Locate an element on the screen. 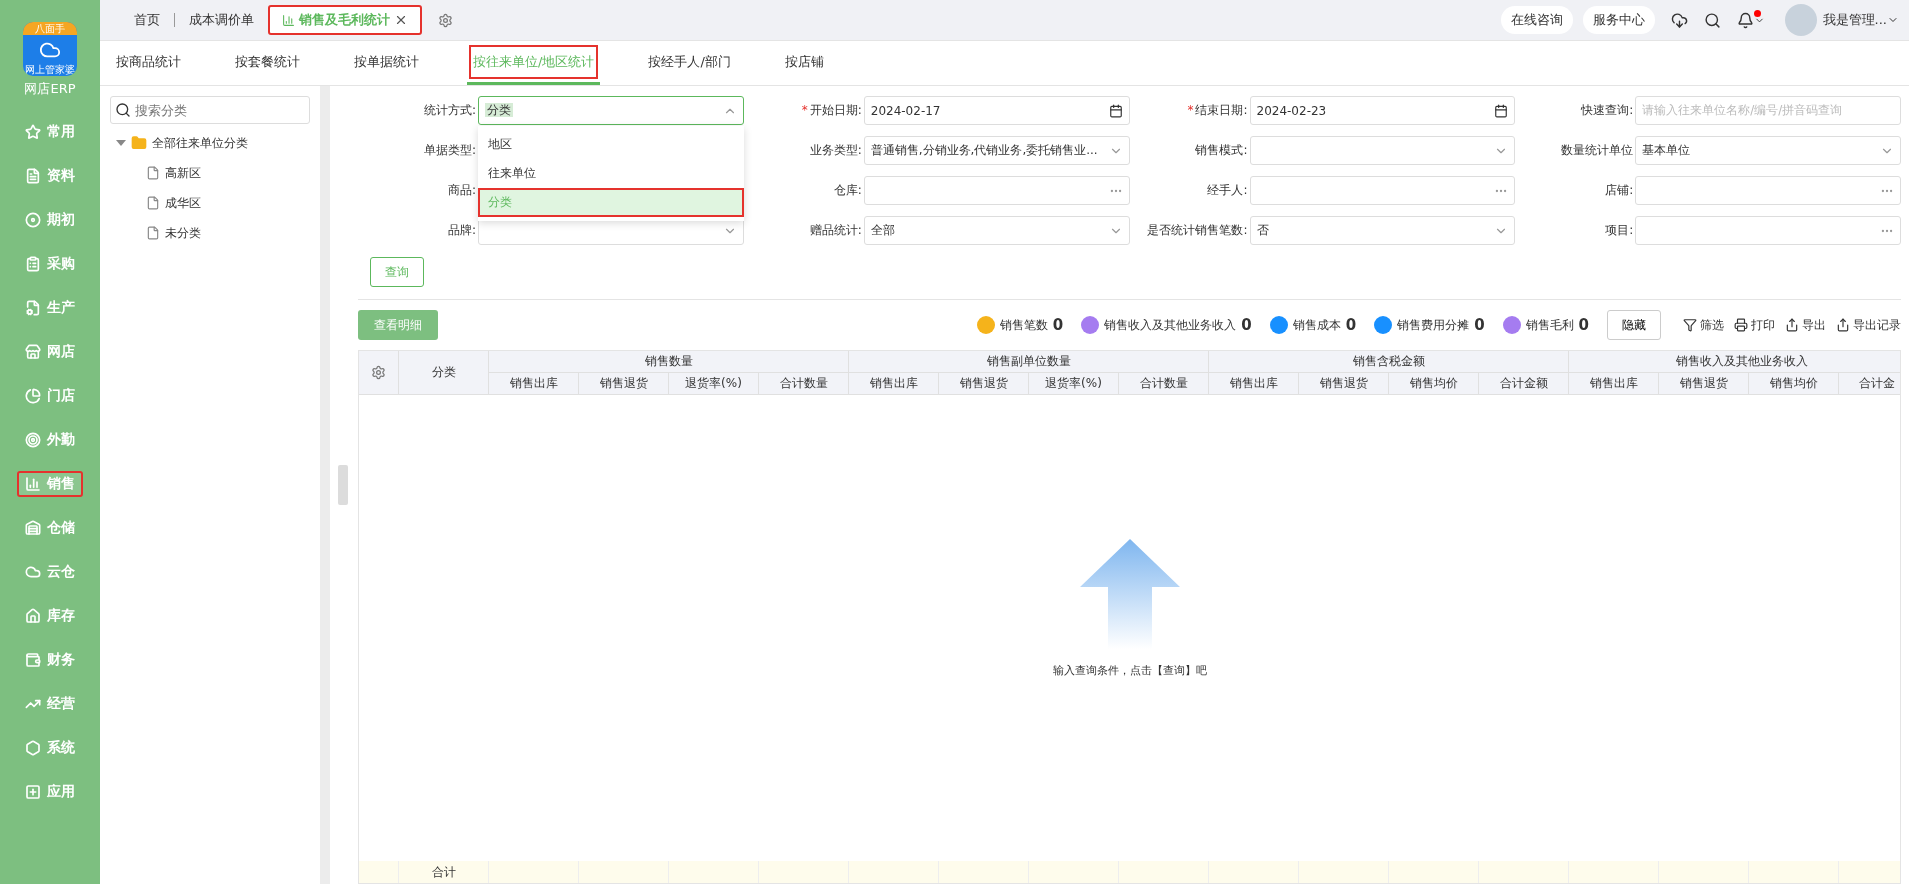  field-label: 赠品统计: is located at coordinates (835, 230).